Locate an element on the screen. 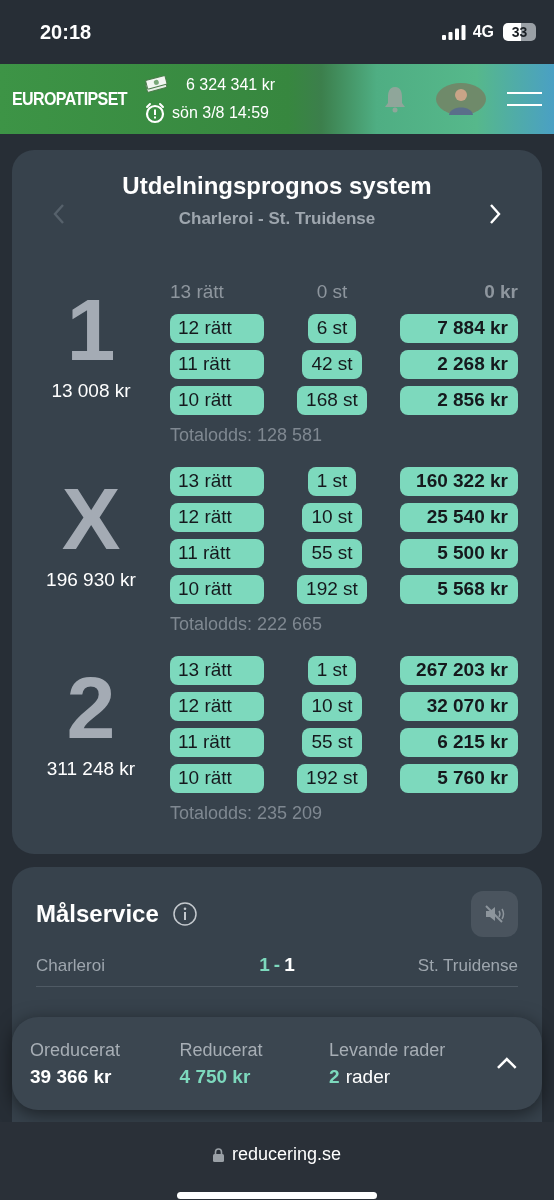  total-odds: Totalodds: 128 581 is located at coordinates (247, 435).